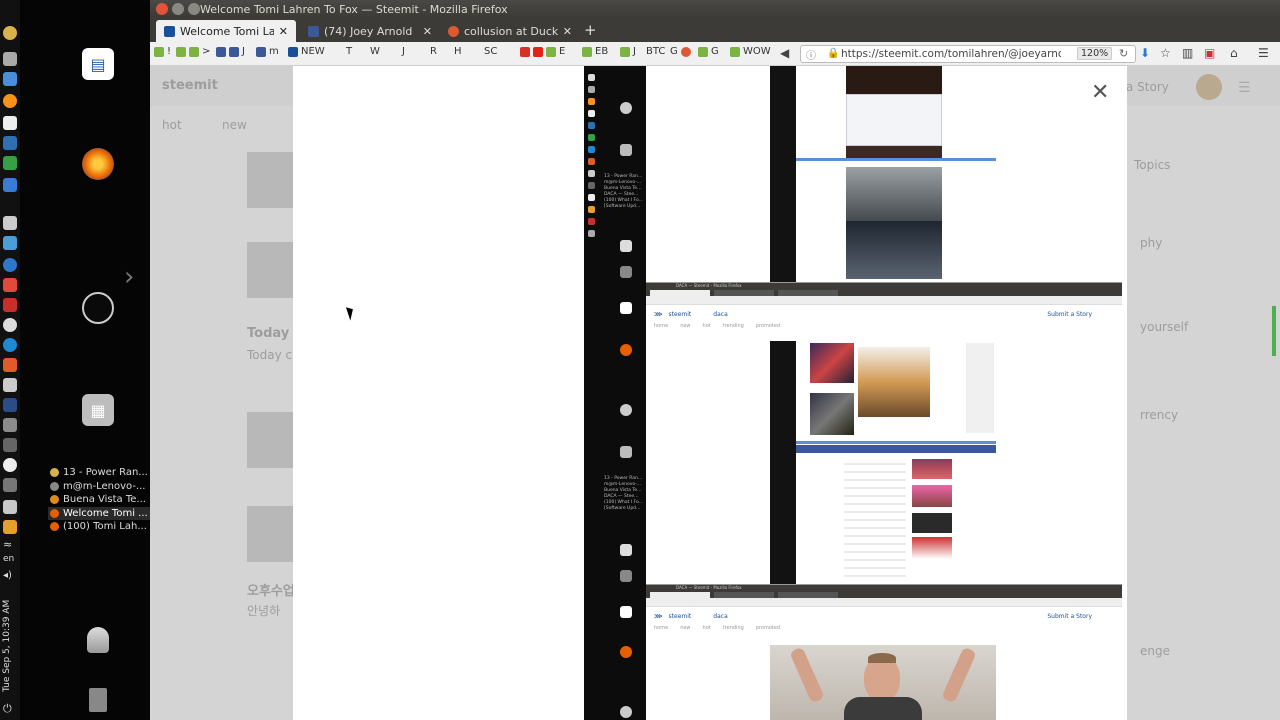 Image resolution: width=1280 pixels, height=720 pixels. I want to click on bookmark-folder: NEW, so click(306, 51).